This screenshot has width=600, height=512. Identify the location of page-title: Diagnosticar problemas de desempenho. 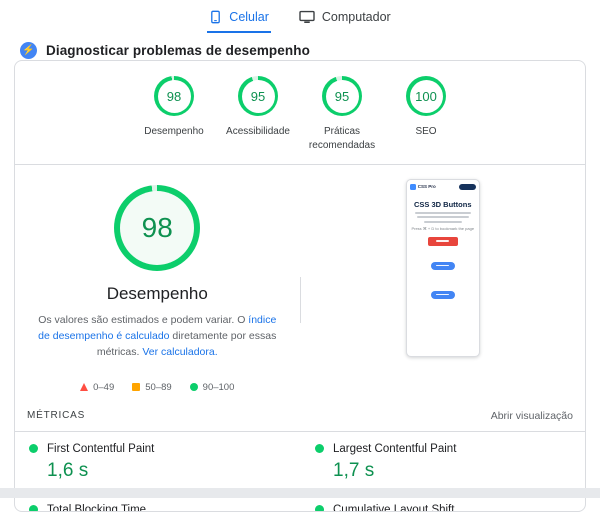
(178, 50).